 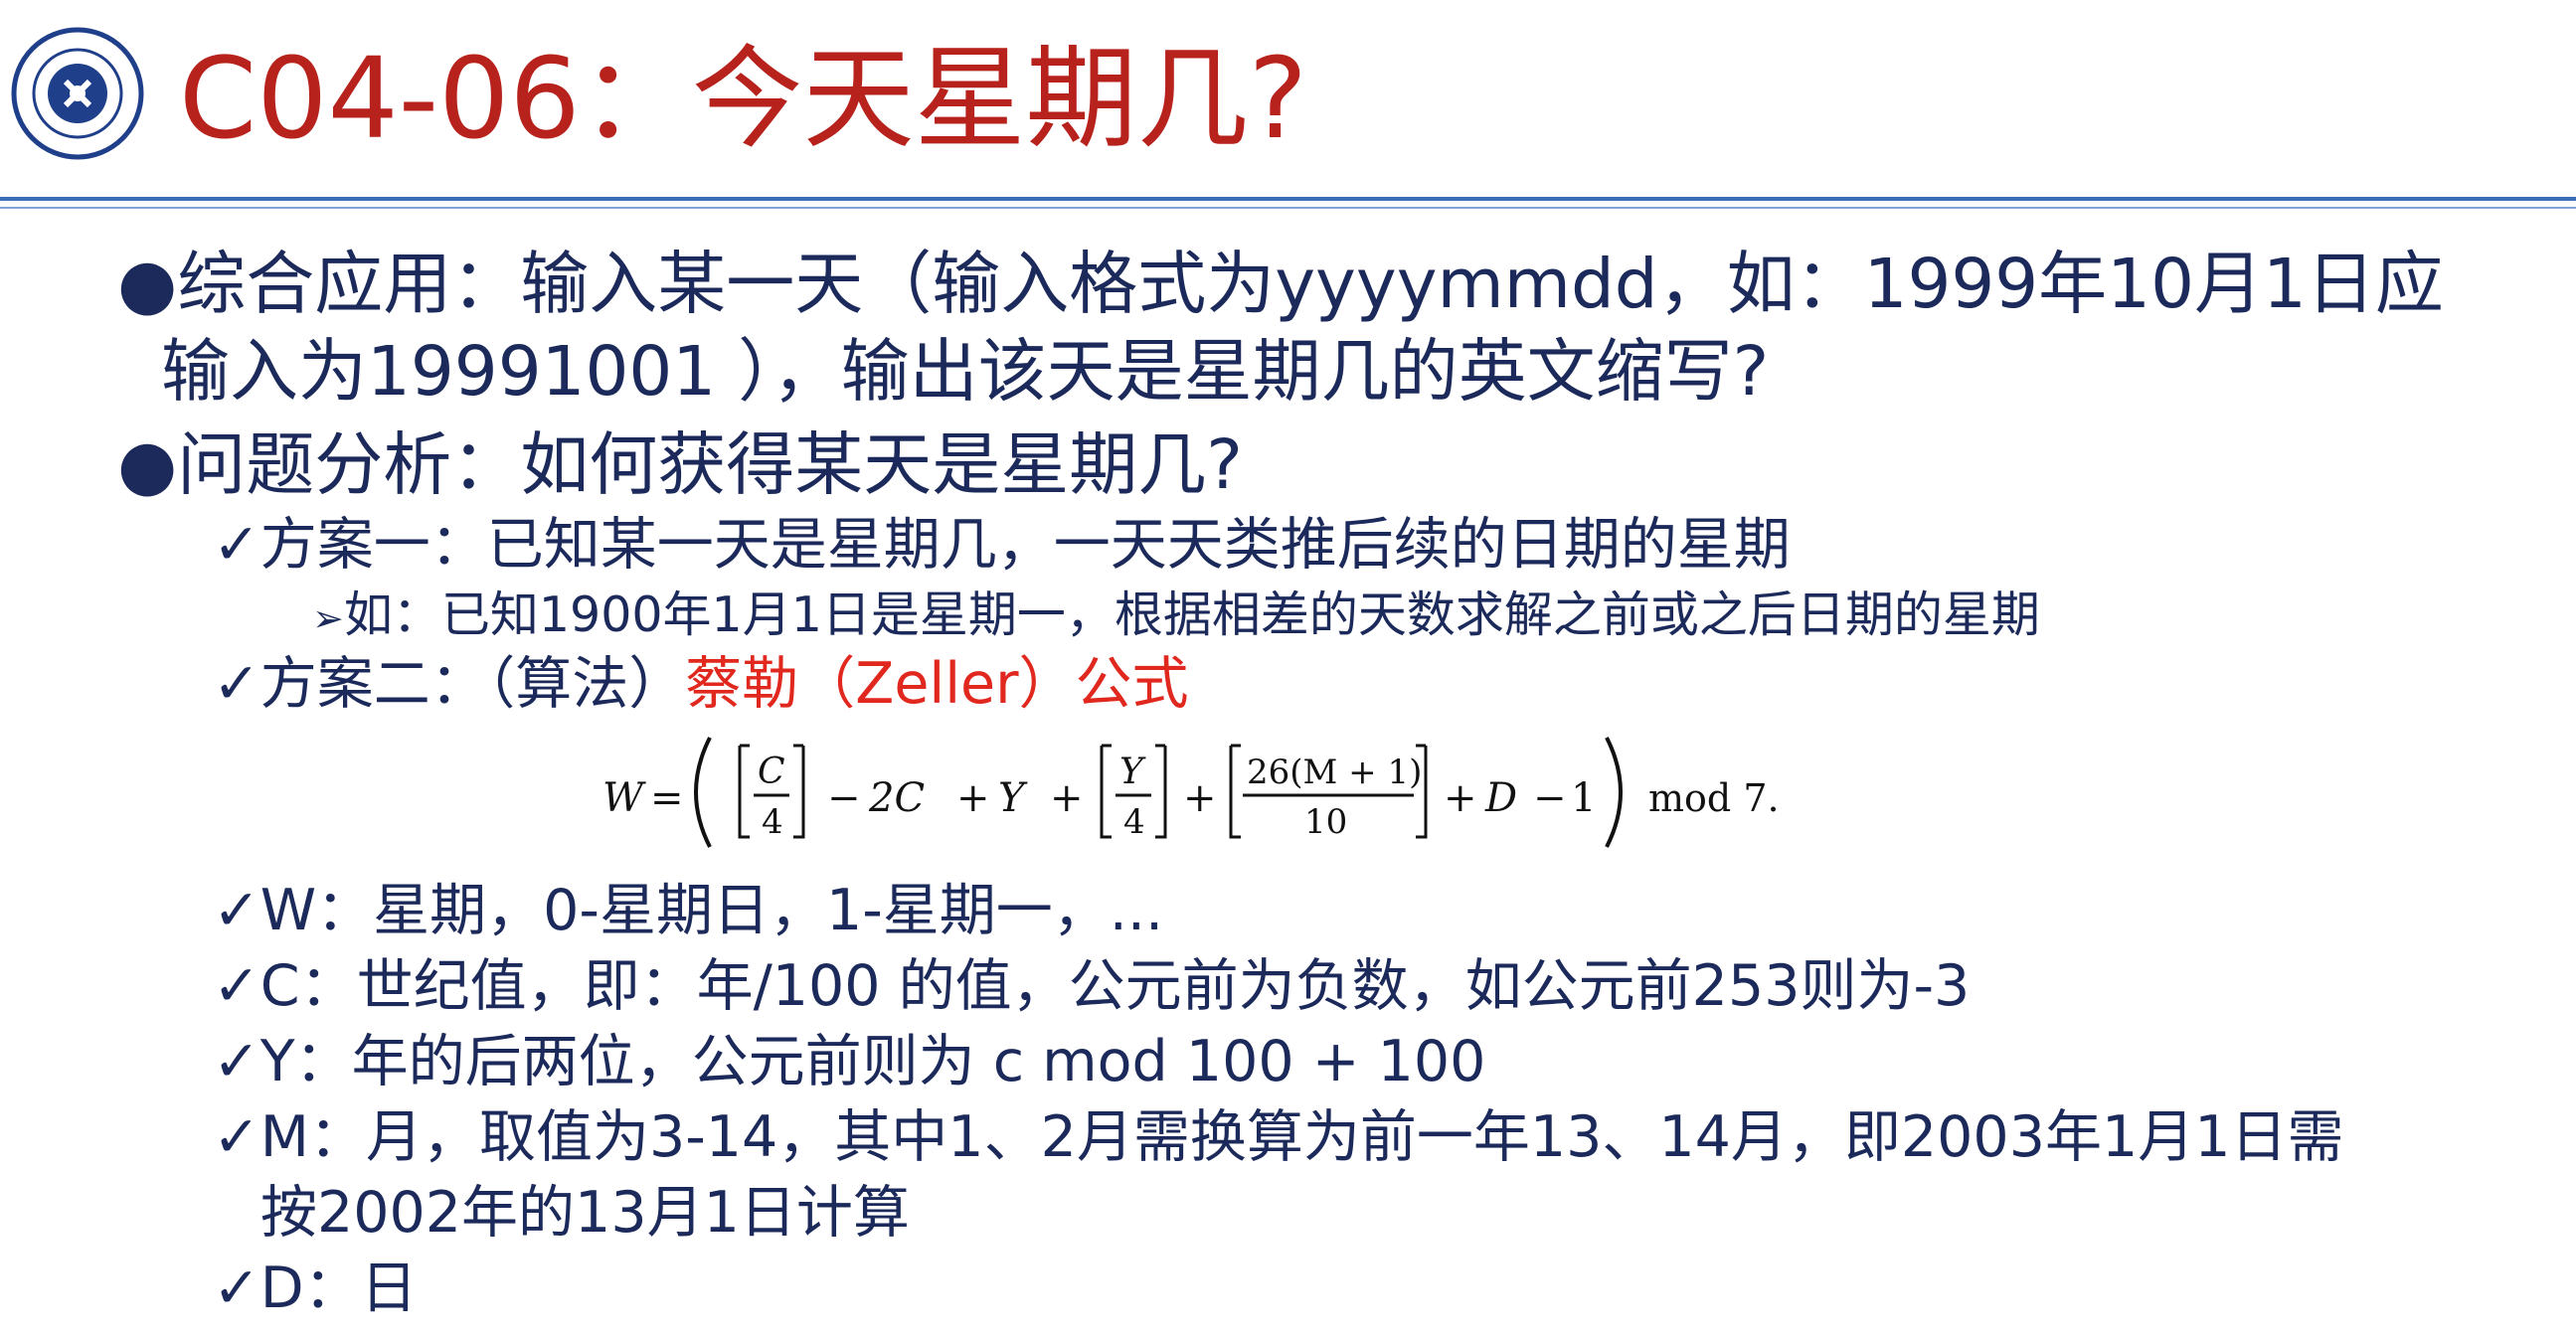 I want to click on plan-one-example-text: 如：已知1900年1月1日是星期一，根据相差的天数求解之前或之后日期的星期, so click(x=1191, y=614).